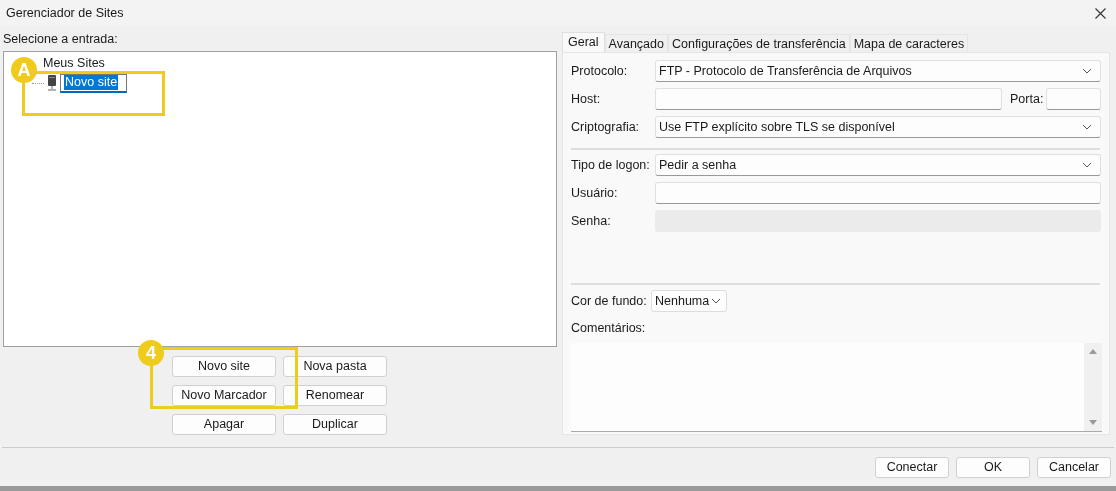 This screenshot has height=491, width=1116. I want to click on tree-item: Meus Sites, so click(74, 63).